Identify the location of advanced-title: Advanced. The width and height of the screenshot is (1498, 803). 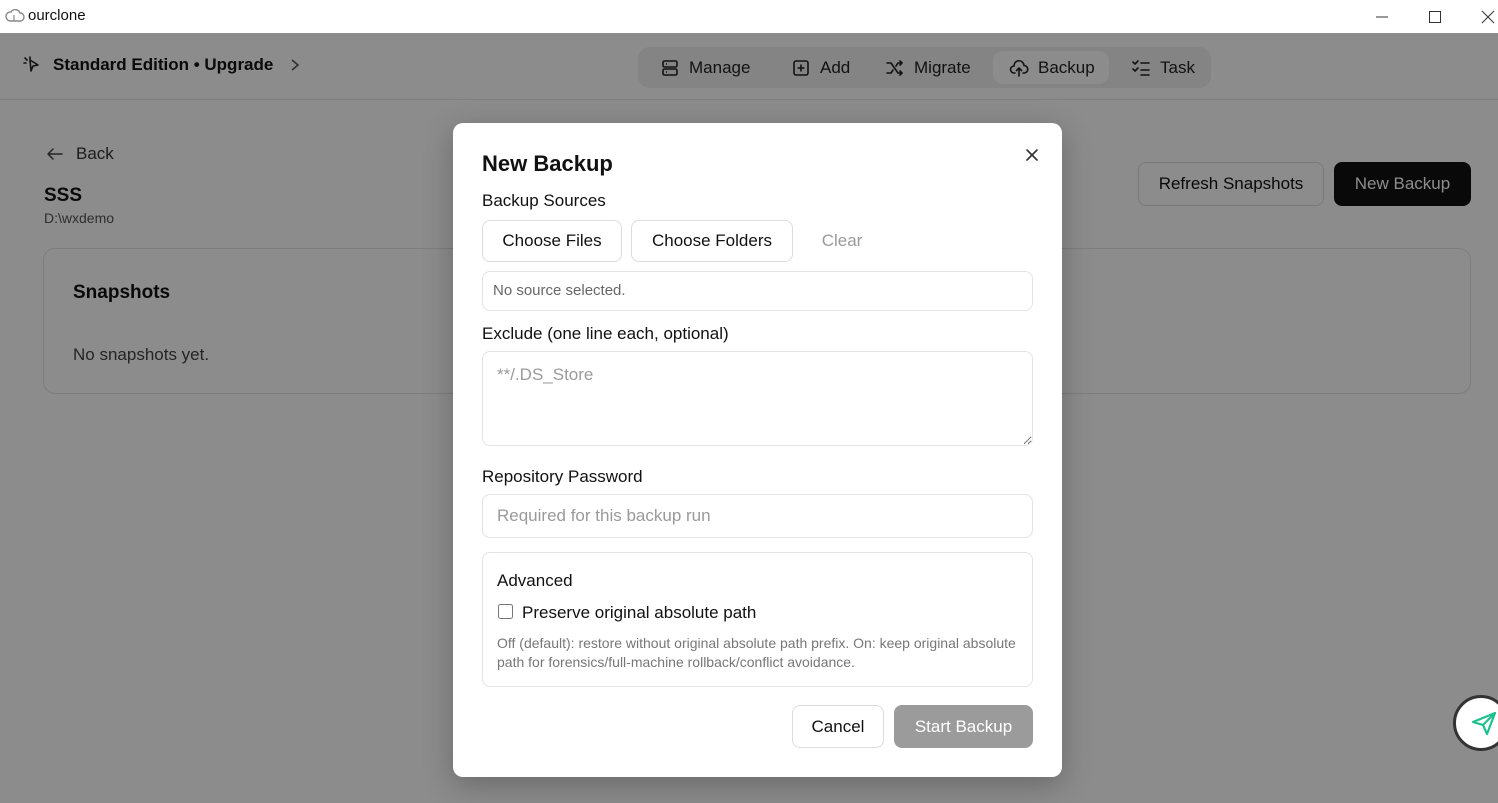
(535, 580).